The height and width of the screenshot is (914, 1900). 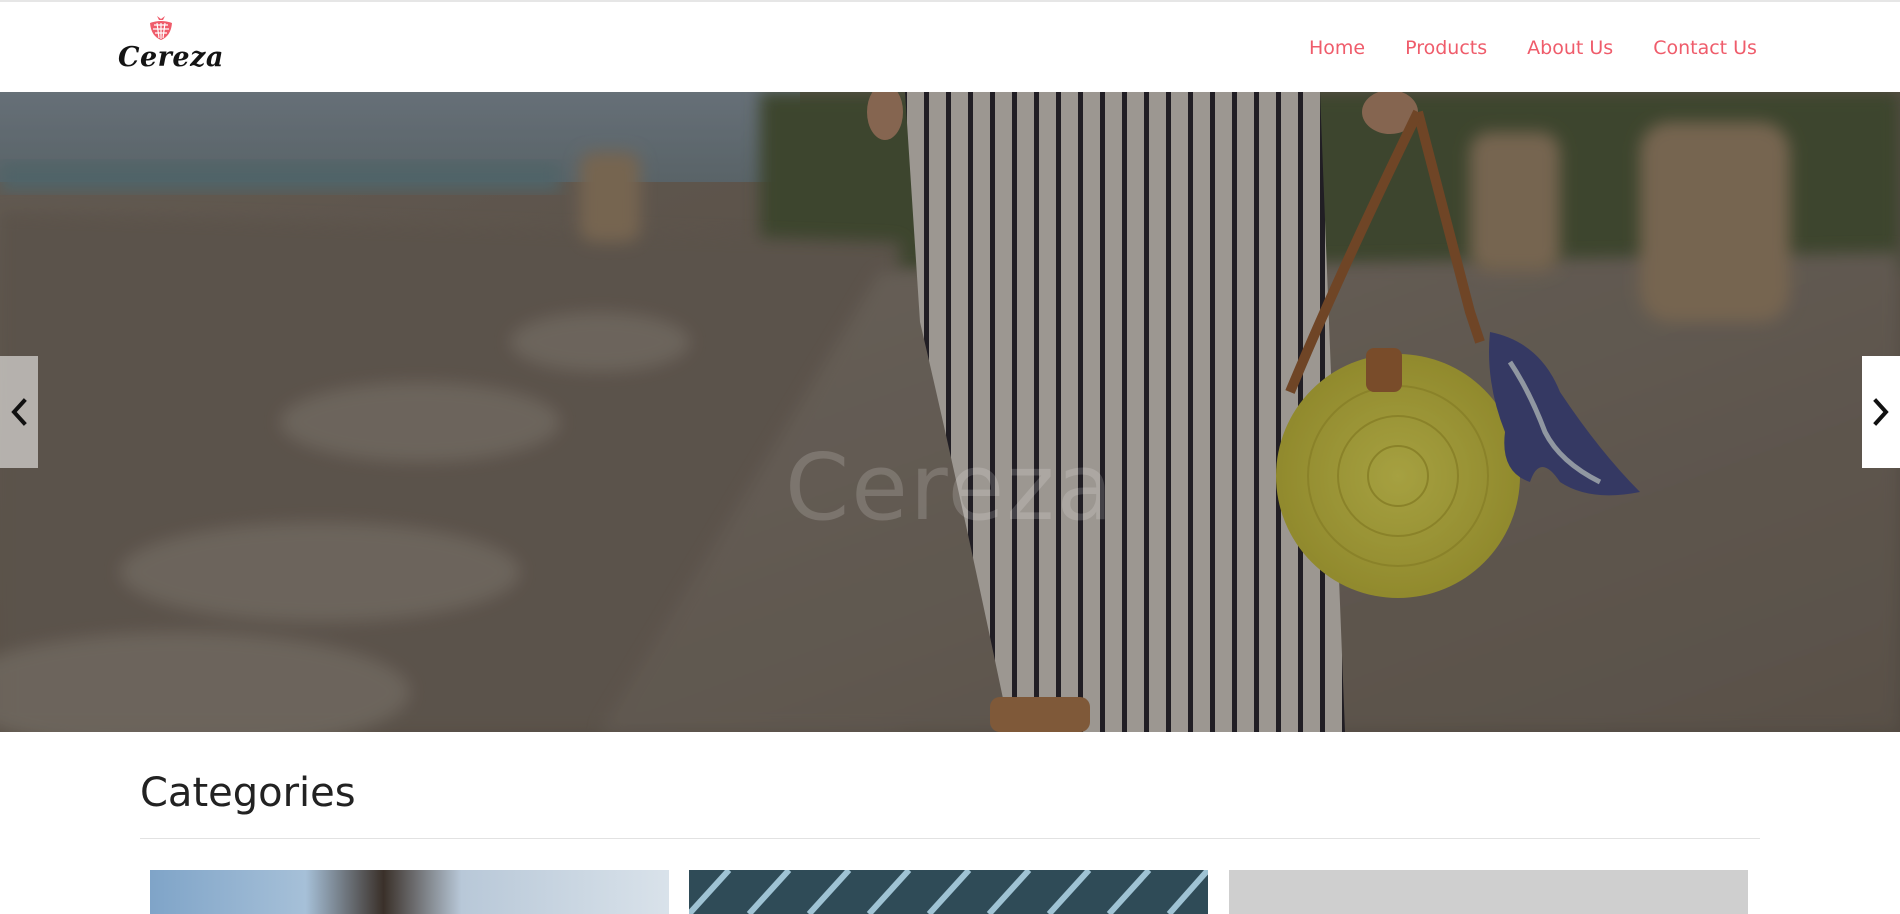 I want to click on brand-name: Cereza, so click(x=171, y=57).